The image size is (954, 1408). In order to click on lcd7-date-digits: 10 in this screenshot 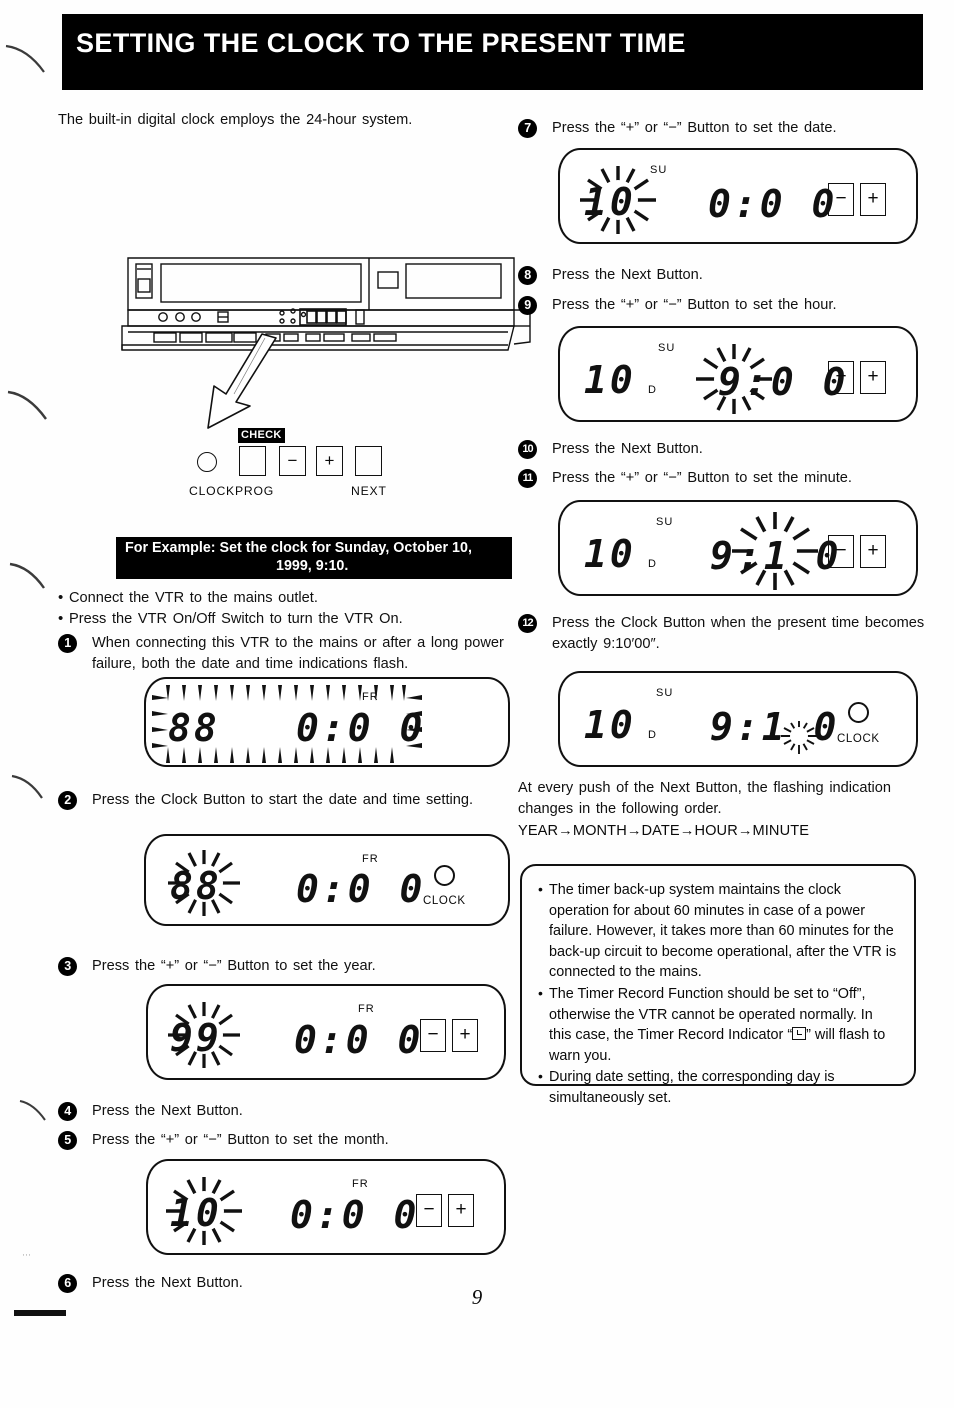, I will do `click(610, 202)`.